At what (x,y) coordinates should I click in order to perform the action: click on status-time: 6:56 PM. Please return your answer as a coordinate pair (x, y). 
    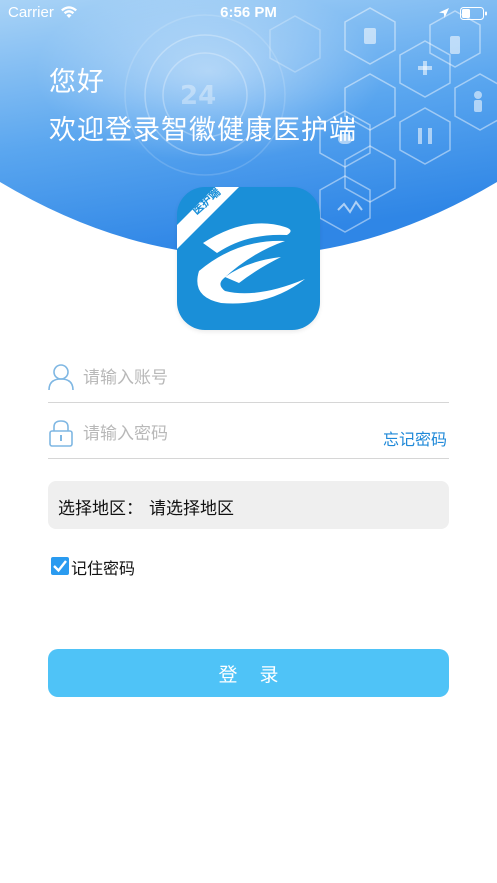
    Looking at the image, I should click on (248, 12).